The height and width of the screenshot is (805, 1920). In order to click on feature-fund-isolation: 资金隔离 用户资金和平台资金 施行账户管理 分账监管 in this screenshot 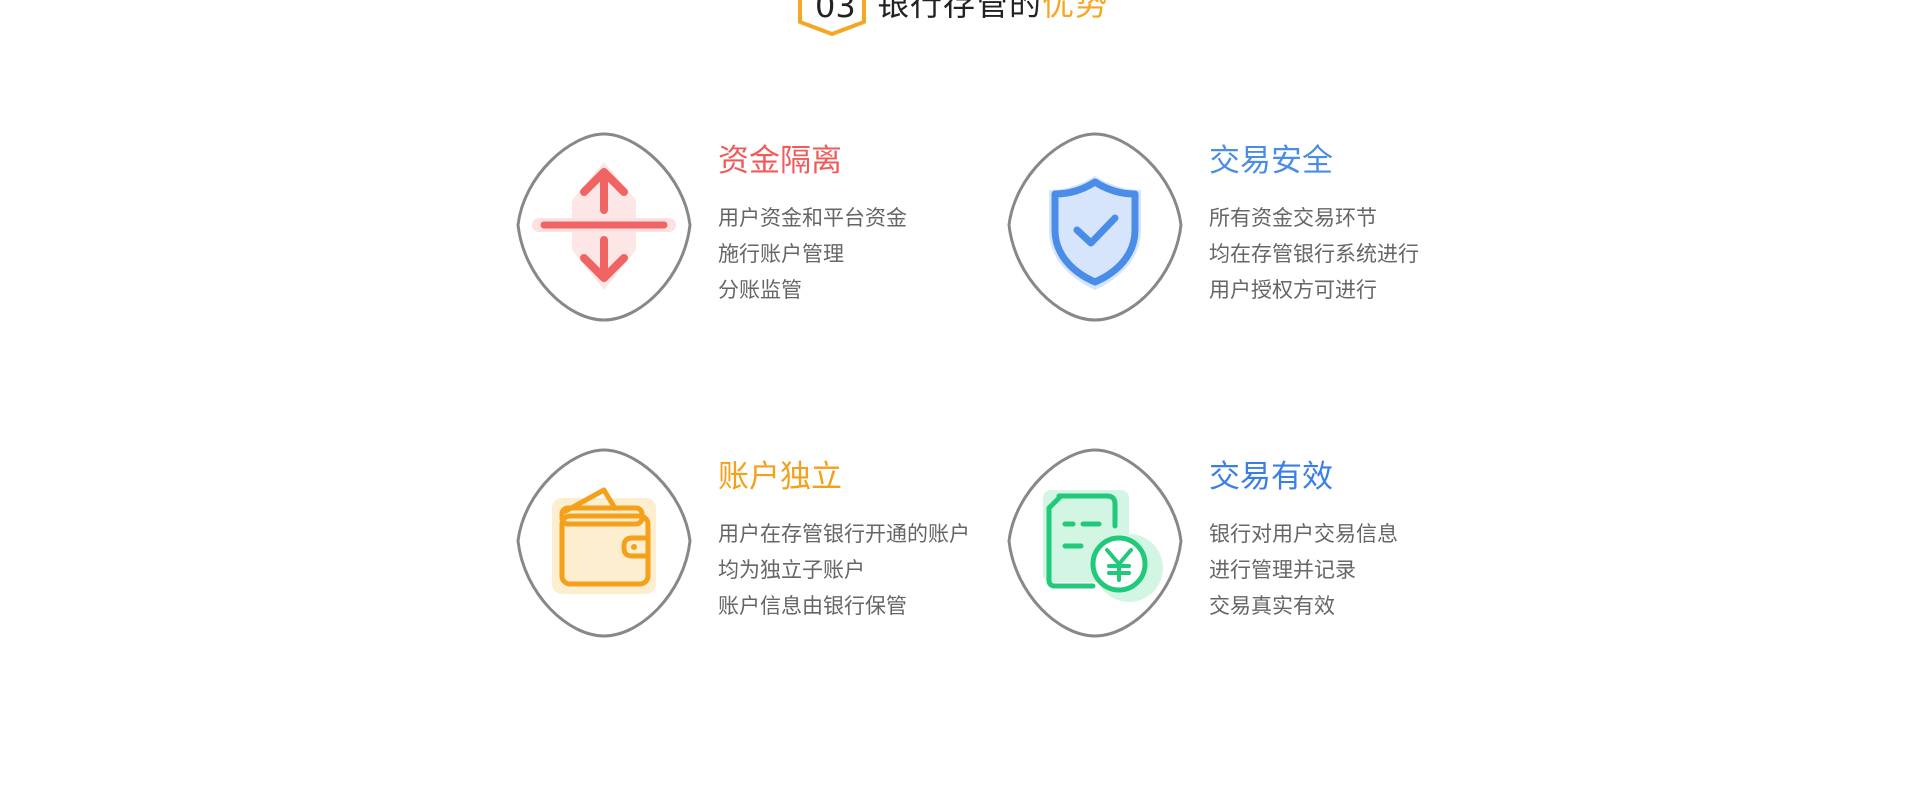, I will do `click(772, 230)`.